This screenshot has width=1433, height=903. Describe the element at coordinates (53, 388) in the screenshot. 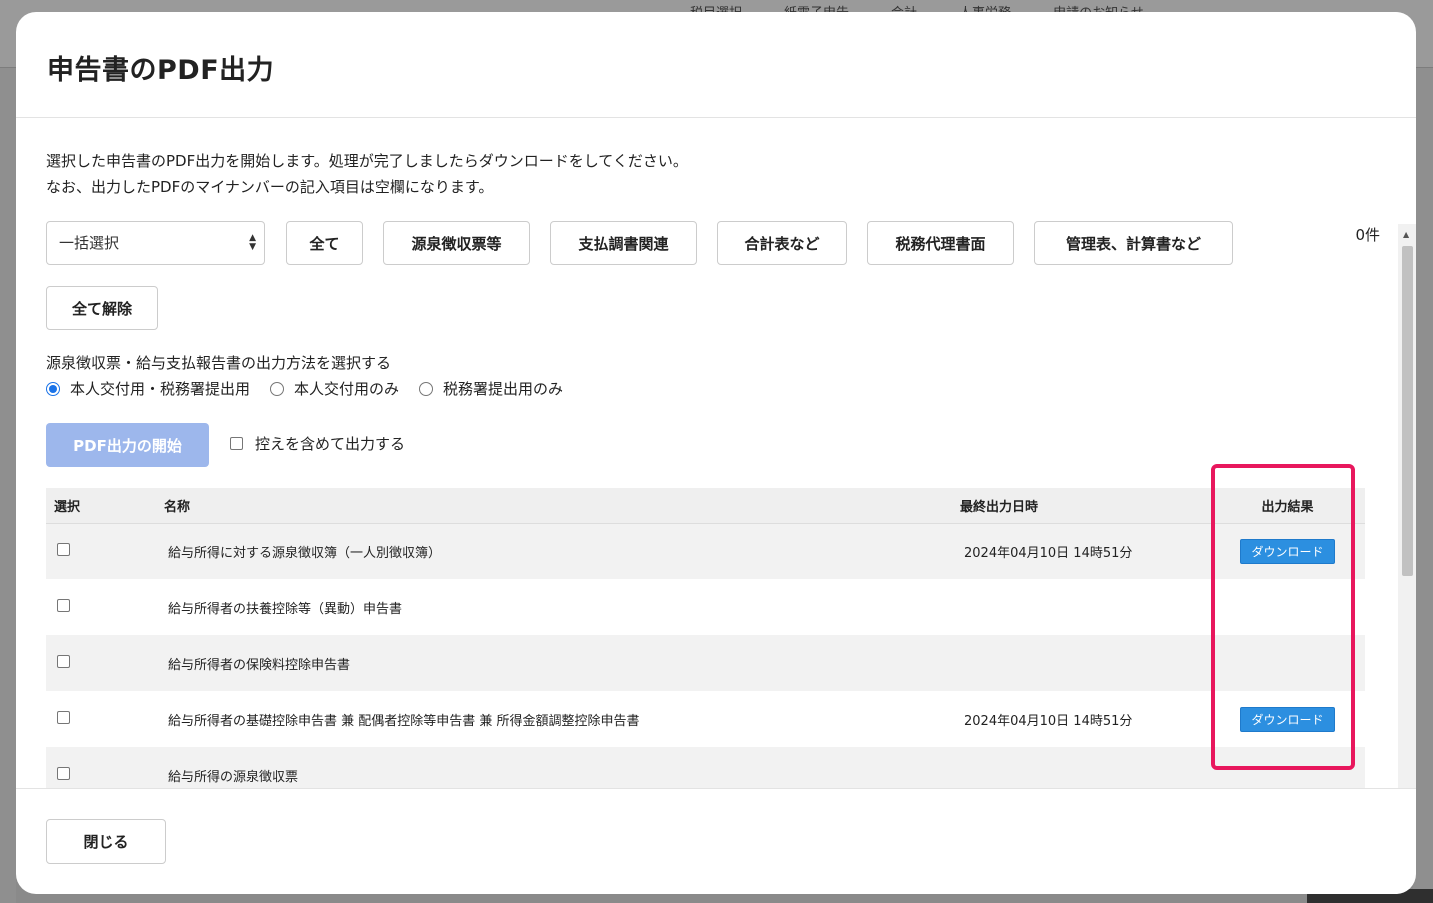

I see `radio-button-checked` at that location.